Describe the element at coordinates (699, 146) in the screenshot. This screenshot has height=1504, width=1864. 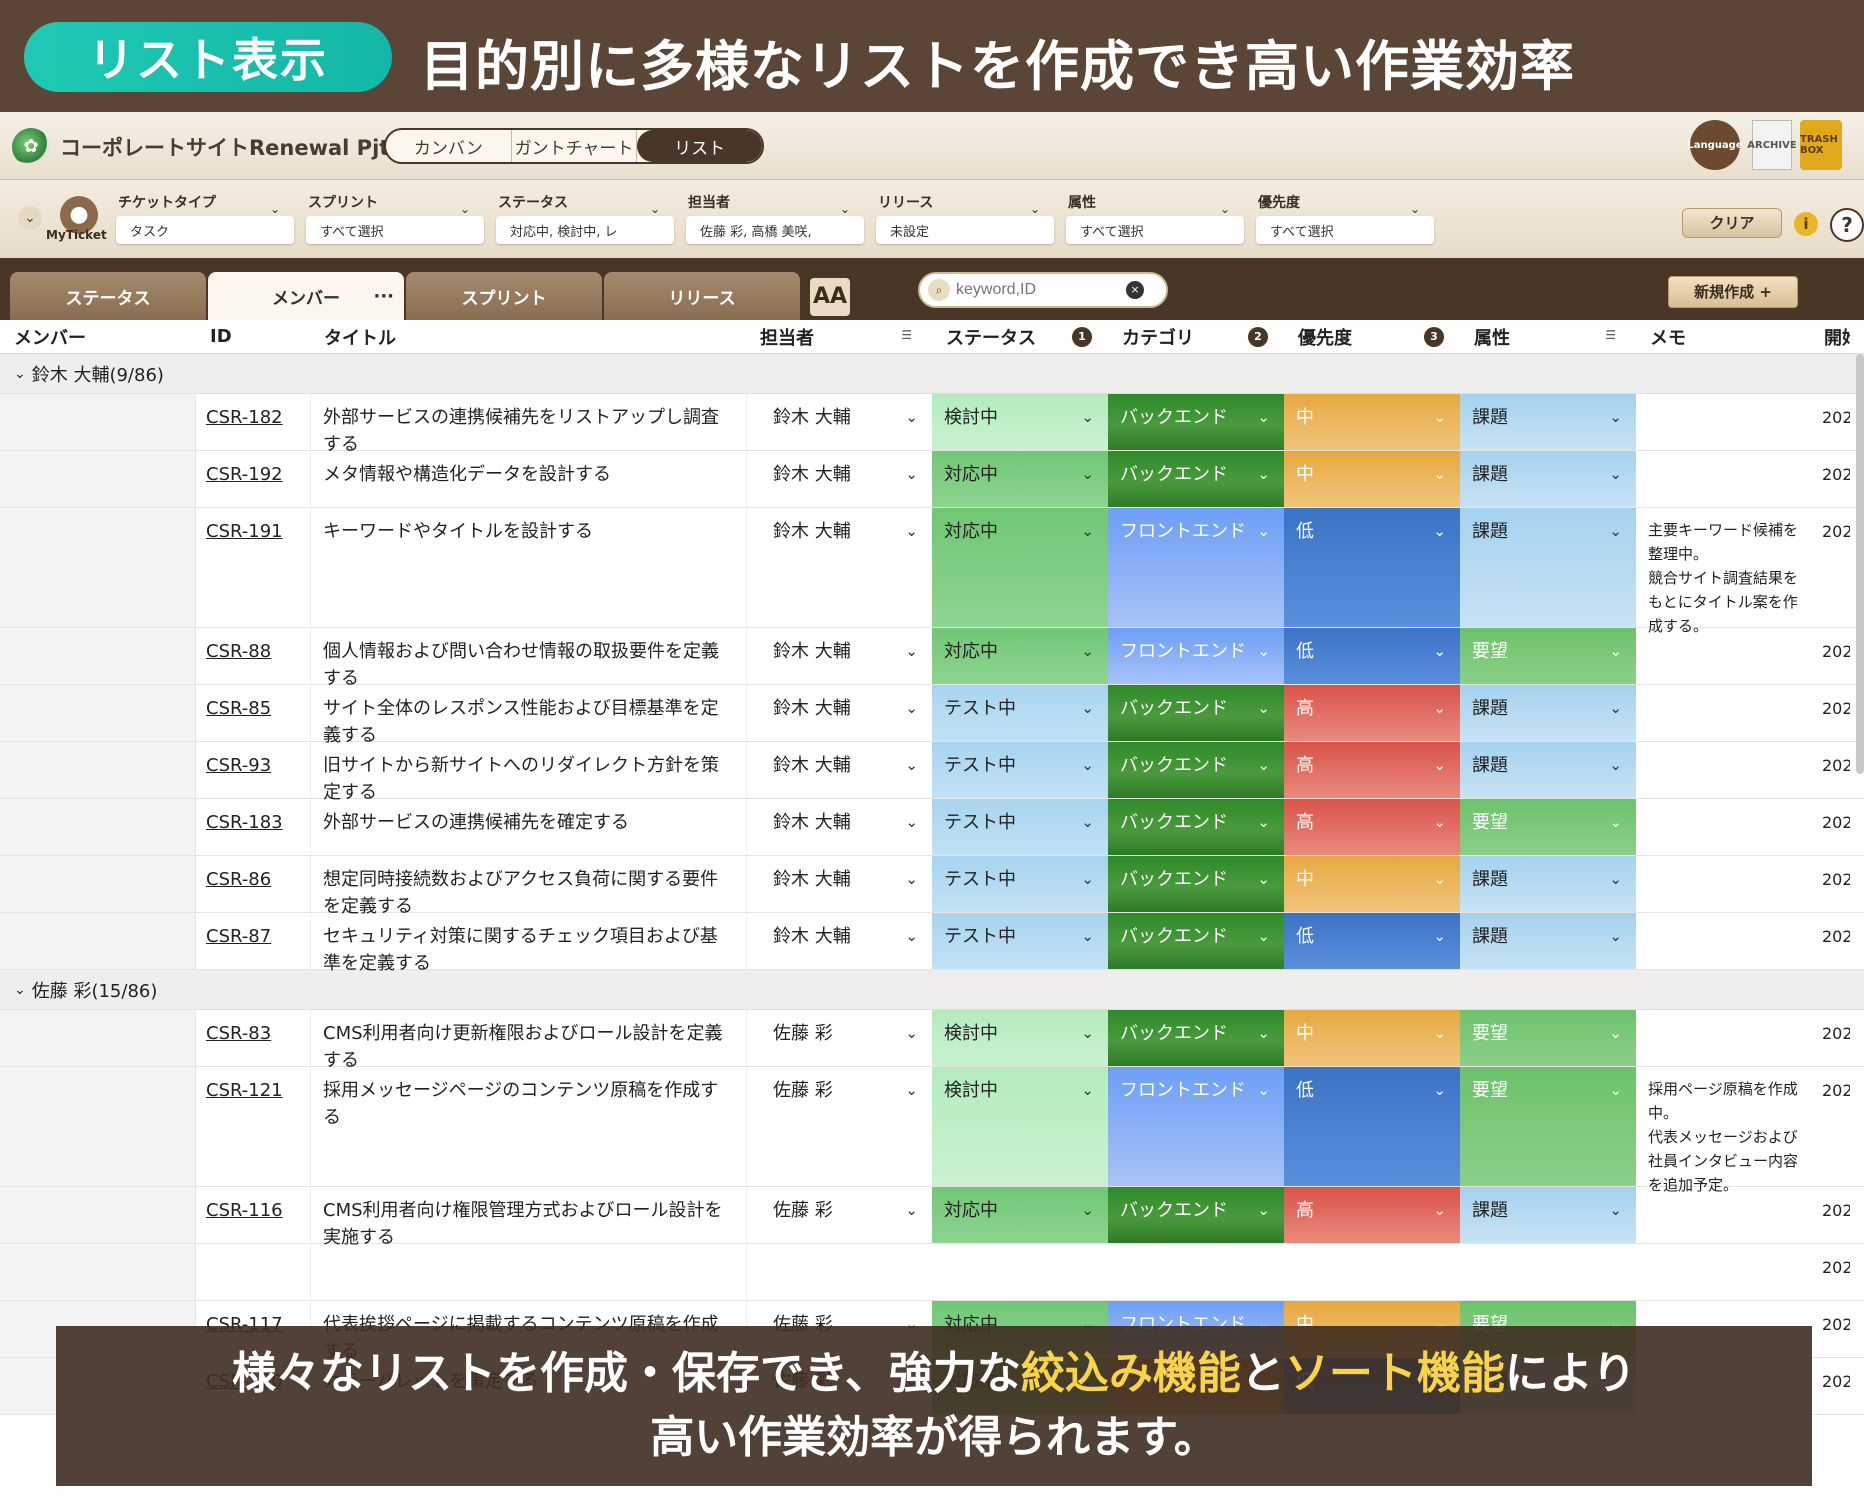
I see `view-tab-list: リスト` at that location.